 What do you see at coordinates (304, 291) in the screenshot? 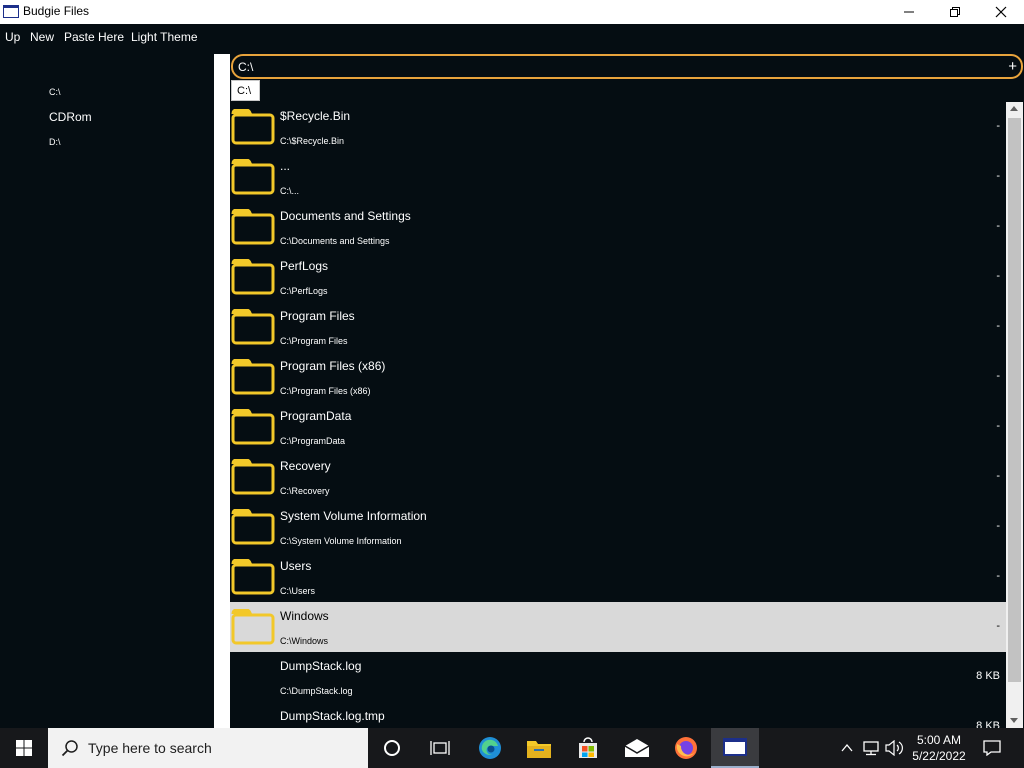
I see `file-path: C:\PerfLogs` at bounding box center [304, 291].